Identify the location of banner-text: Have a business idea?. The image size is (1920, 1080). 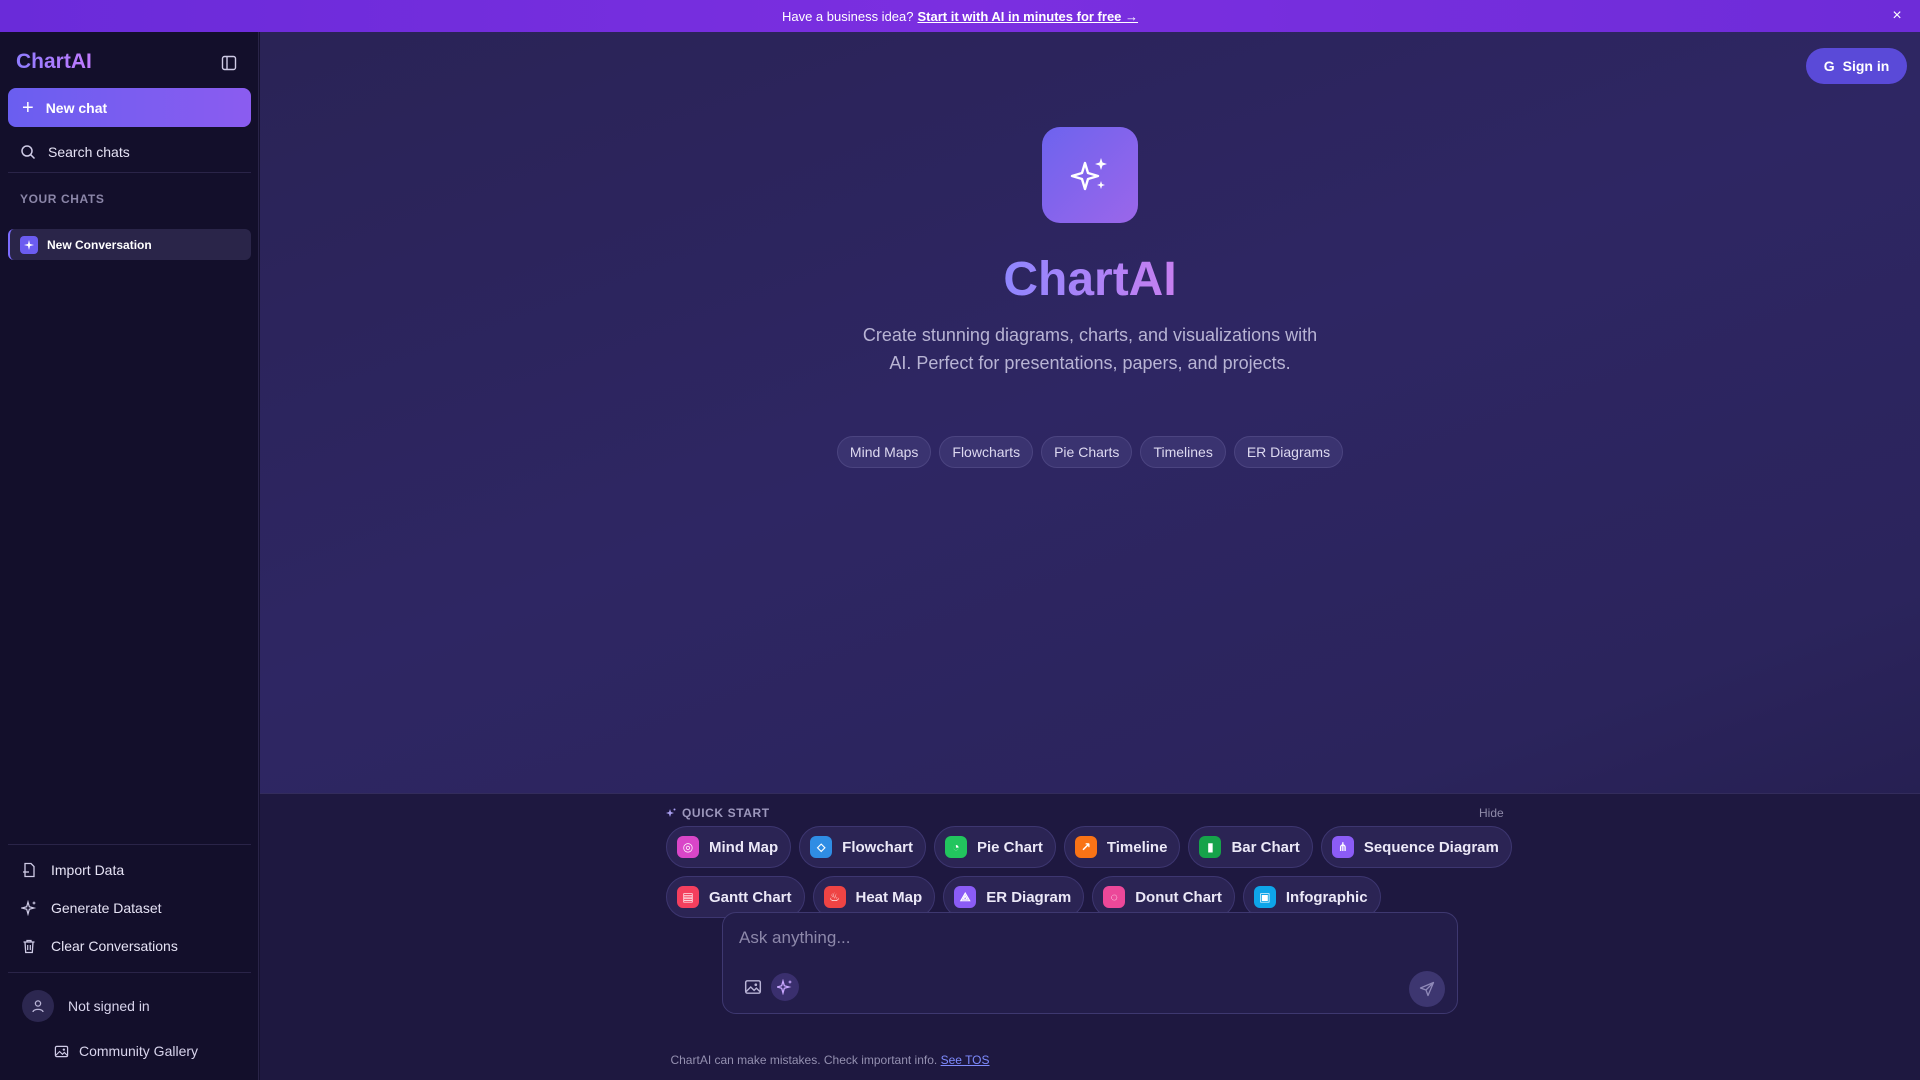
(847, 16).